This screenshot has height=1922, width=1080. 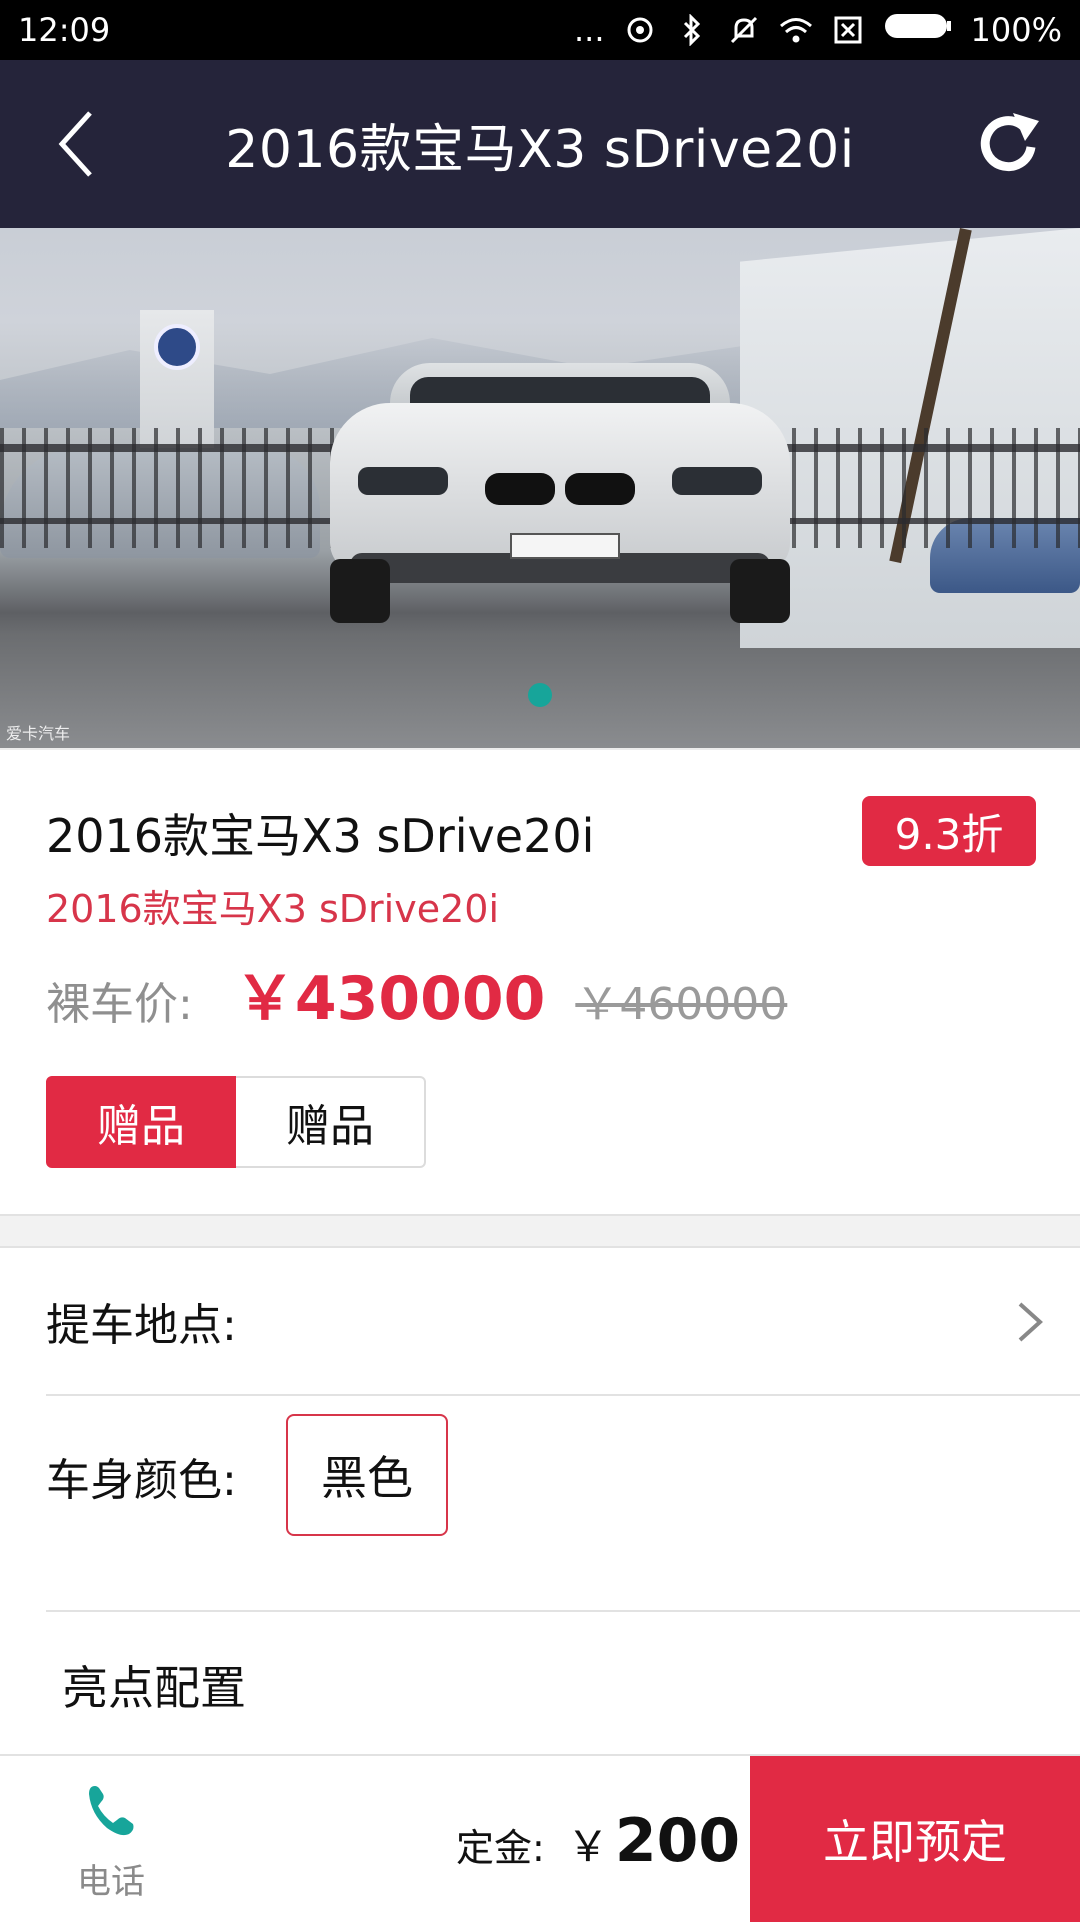 I want to click on image-watermark: 爱卡汽车, so click(x=38, y=733).